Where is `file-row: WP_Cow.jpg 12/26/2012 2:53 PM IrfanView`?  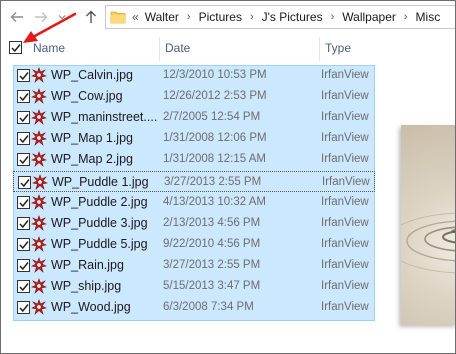 file-row: WP_Cow.jpg 12/26/2012 2:53 PM IrfanView is located at coordinates (194, 96).